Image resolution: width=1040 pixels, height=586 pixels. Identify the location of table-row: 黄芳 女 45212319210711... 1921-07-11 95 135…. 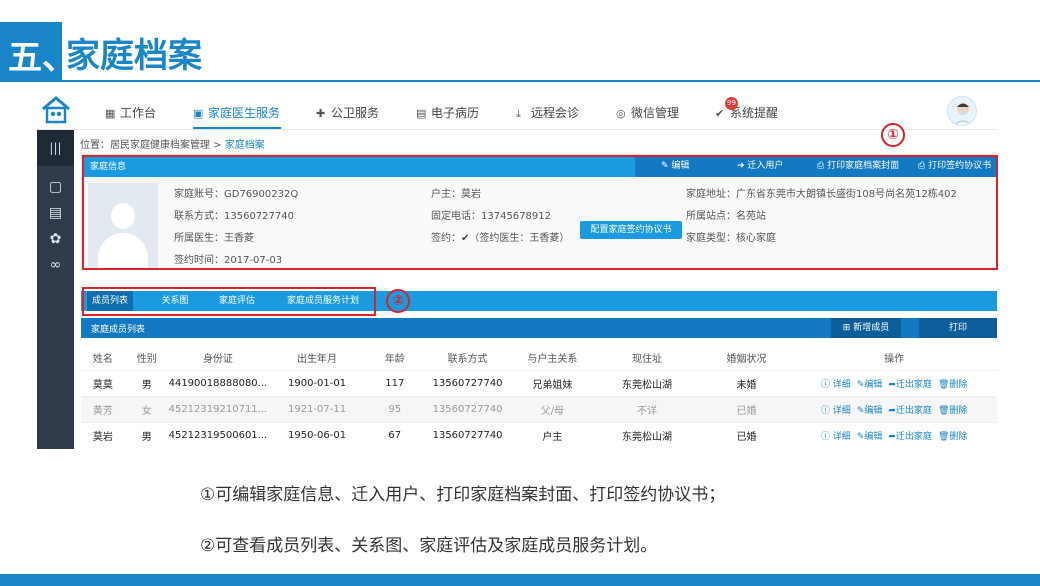
(539, 408).